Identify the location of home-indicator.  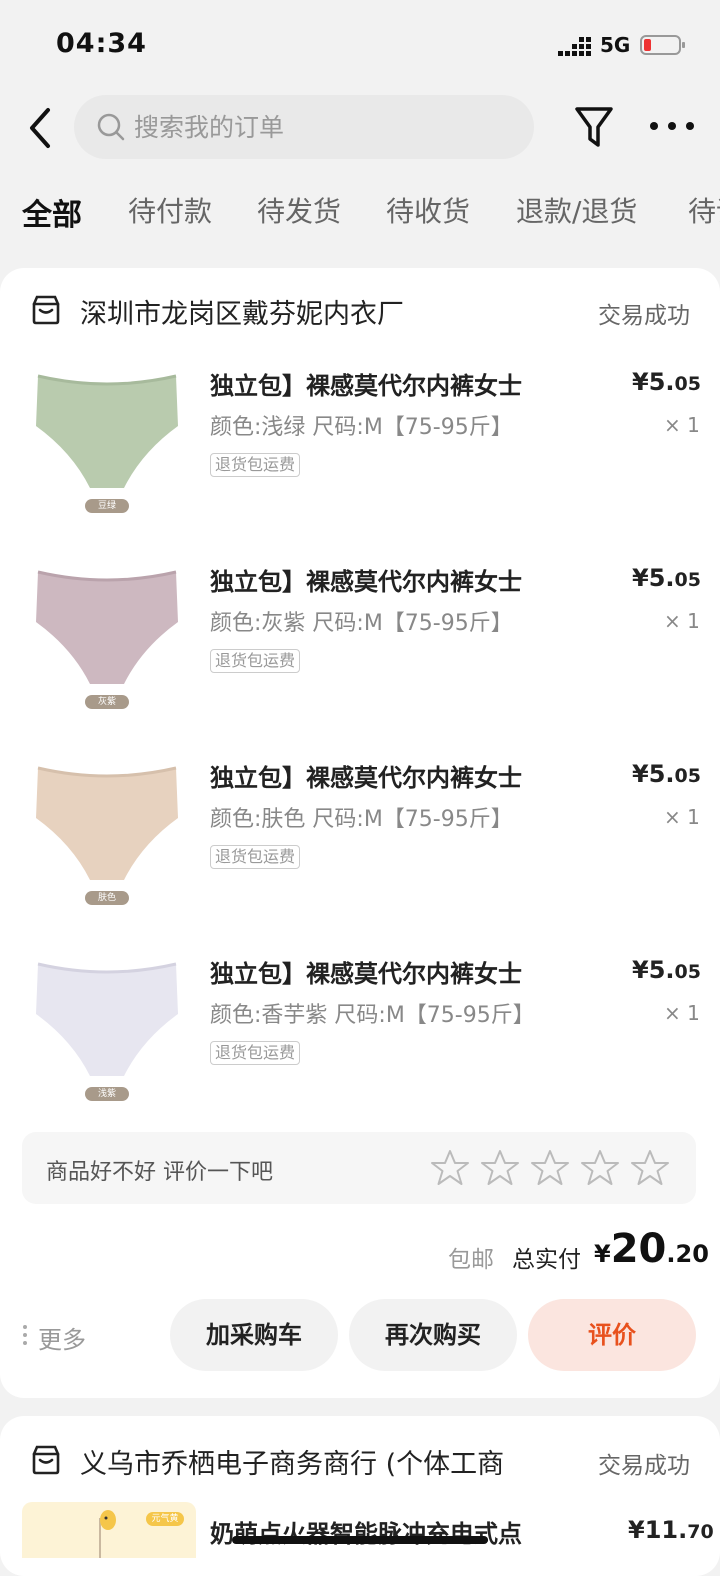
(360, 1540).